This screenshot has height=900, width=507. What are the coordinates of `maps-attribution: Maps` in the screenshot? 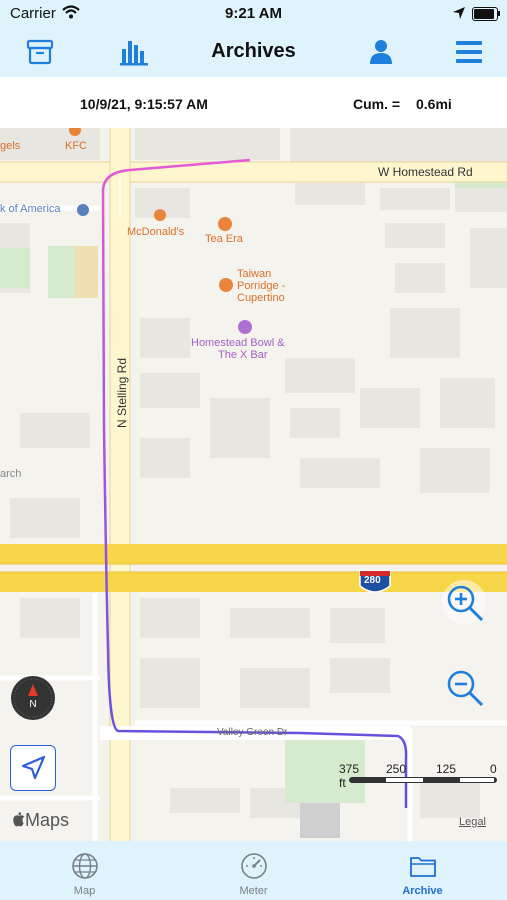 It's located at (40, 820).